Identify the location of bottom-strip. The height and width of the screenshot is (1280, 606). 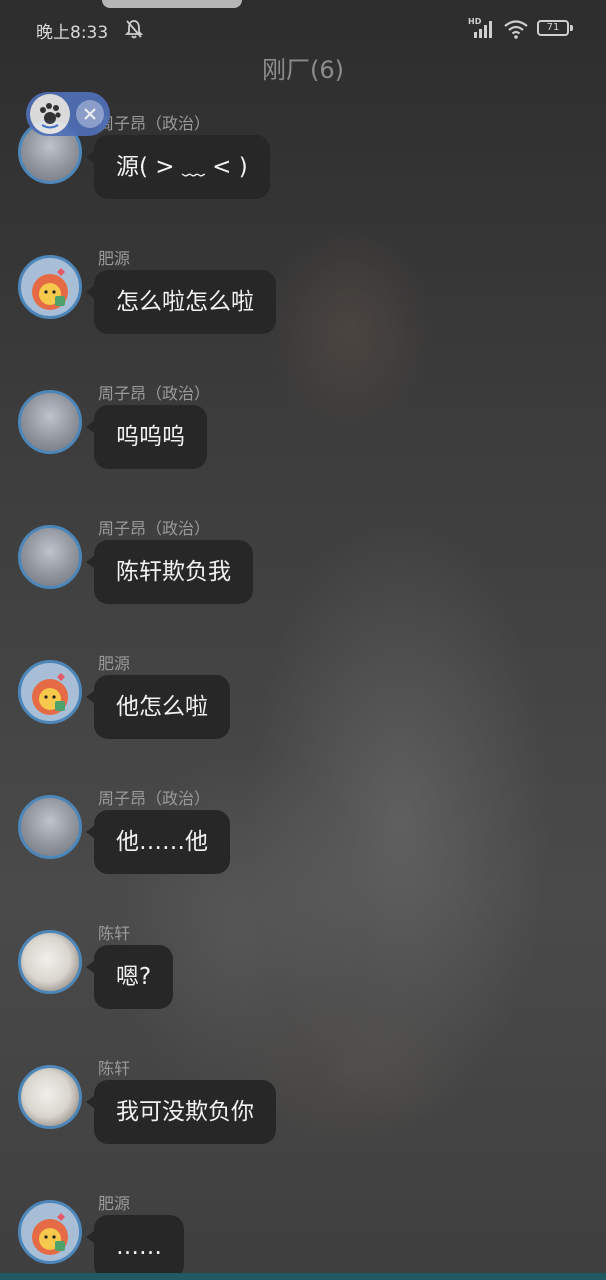
(303, 1276).